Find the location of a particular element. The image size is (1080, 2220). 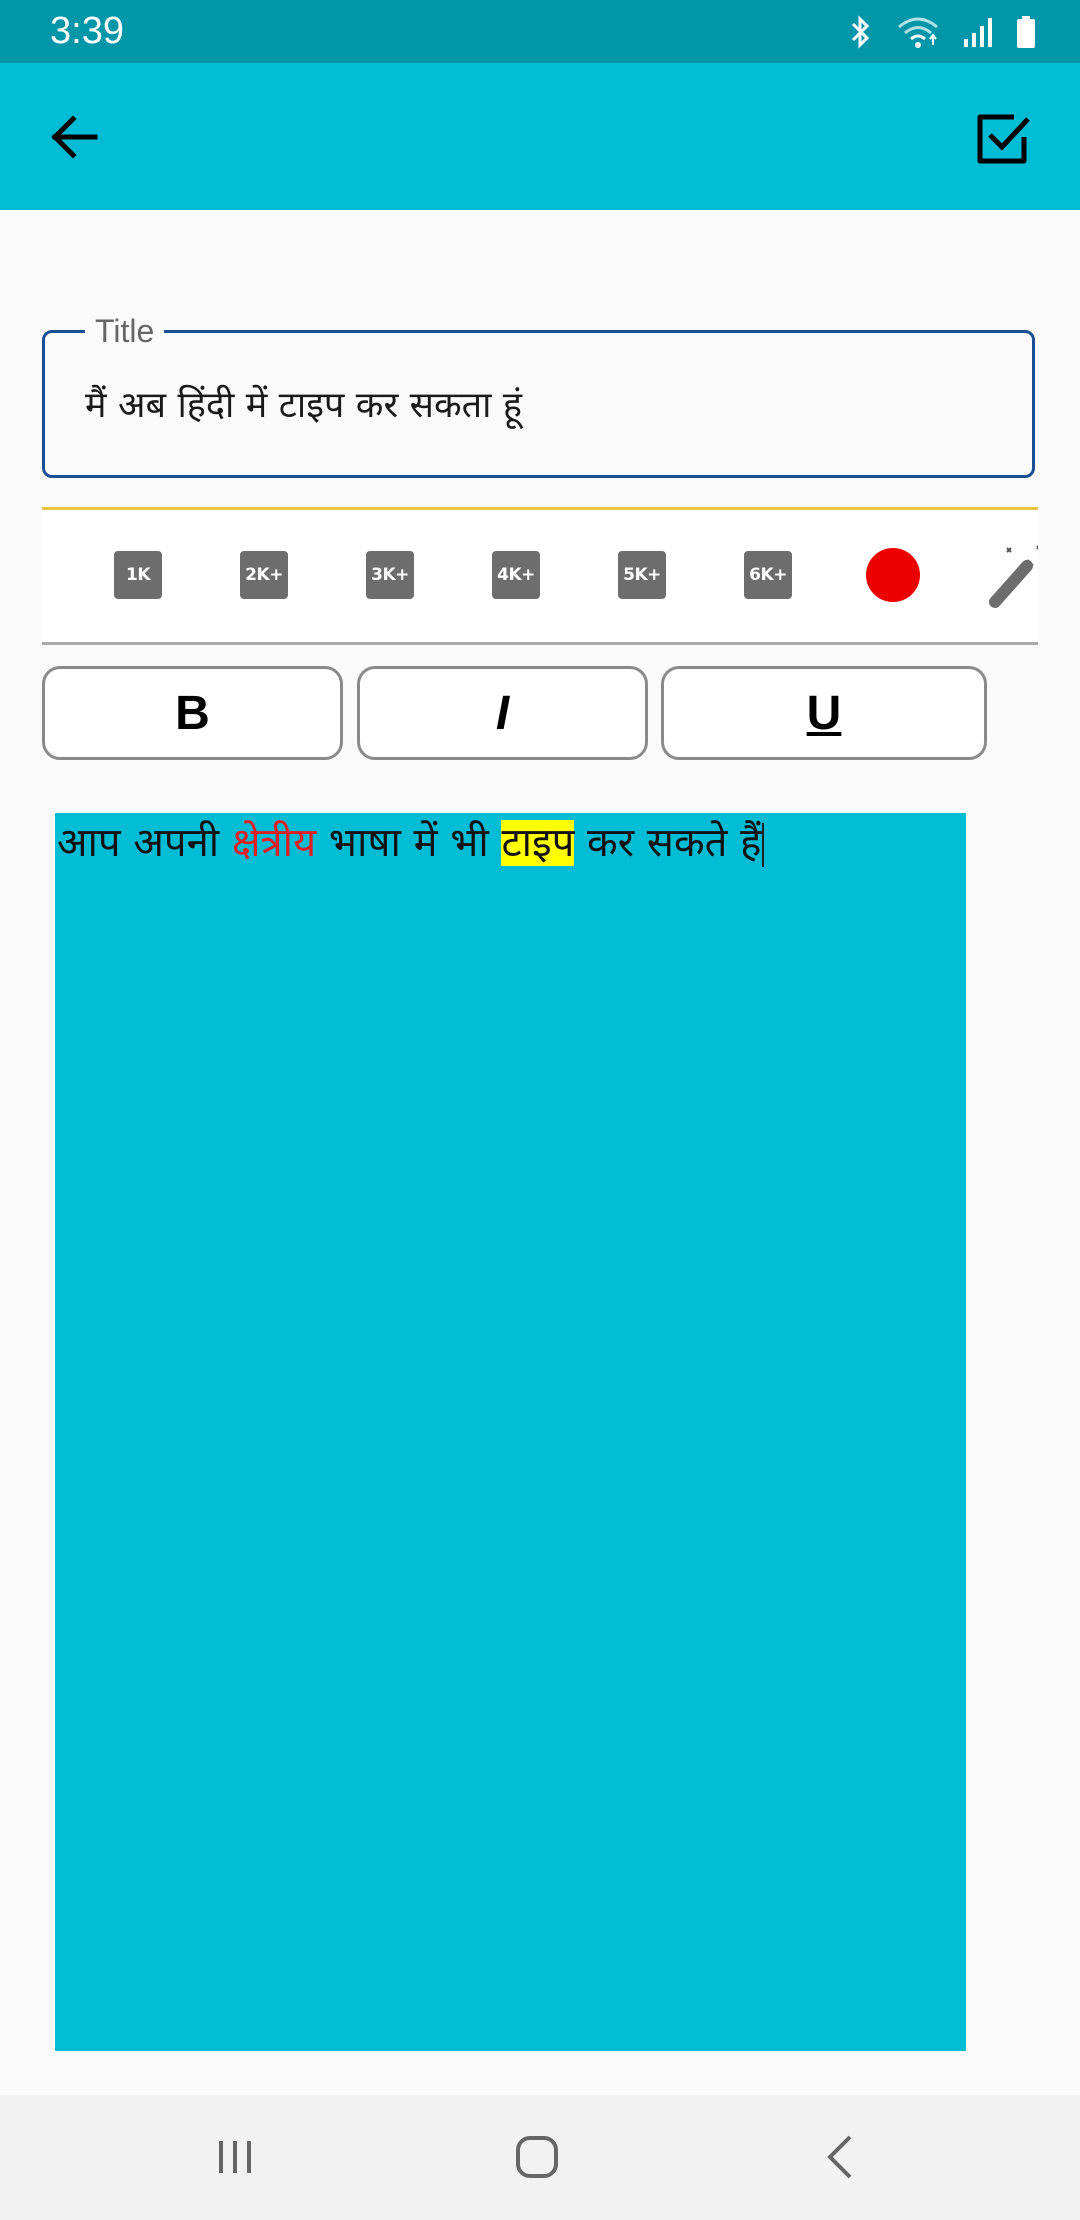

home-button is located at coordinates (537, 2157).